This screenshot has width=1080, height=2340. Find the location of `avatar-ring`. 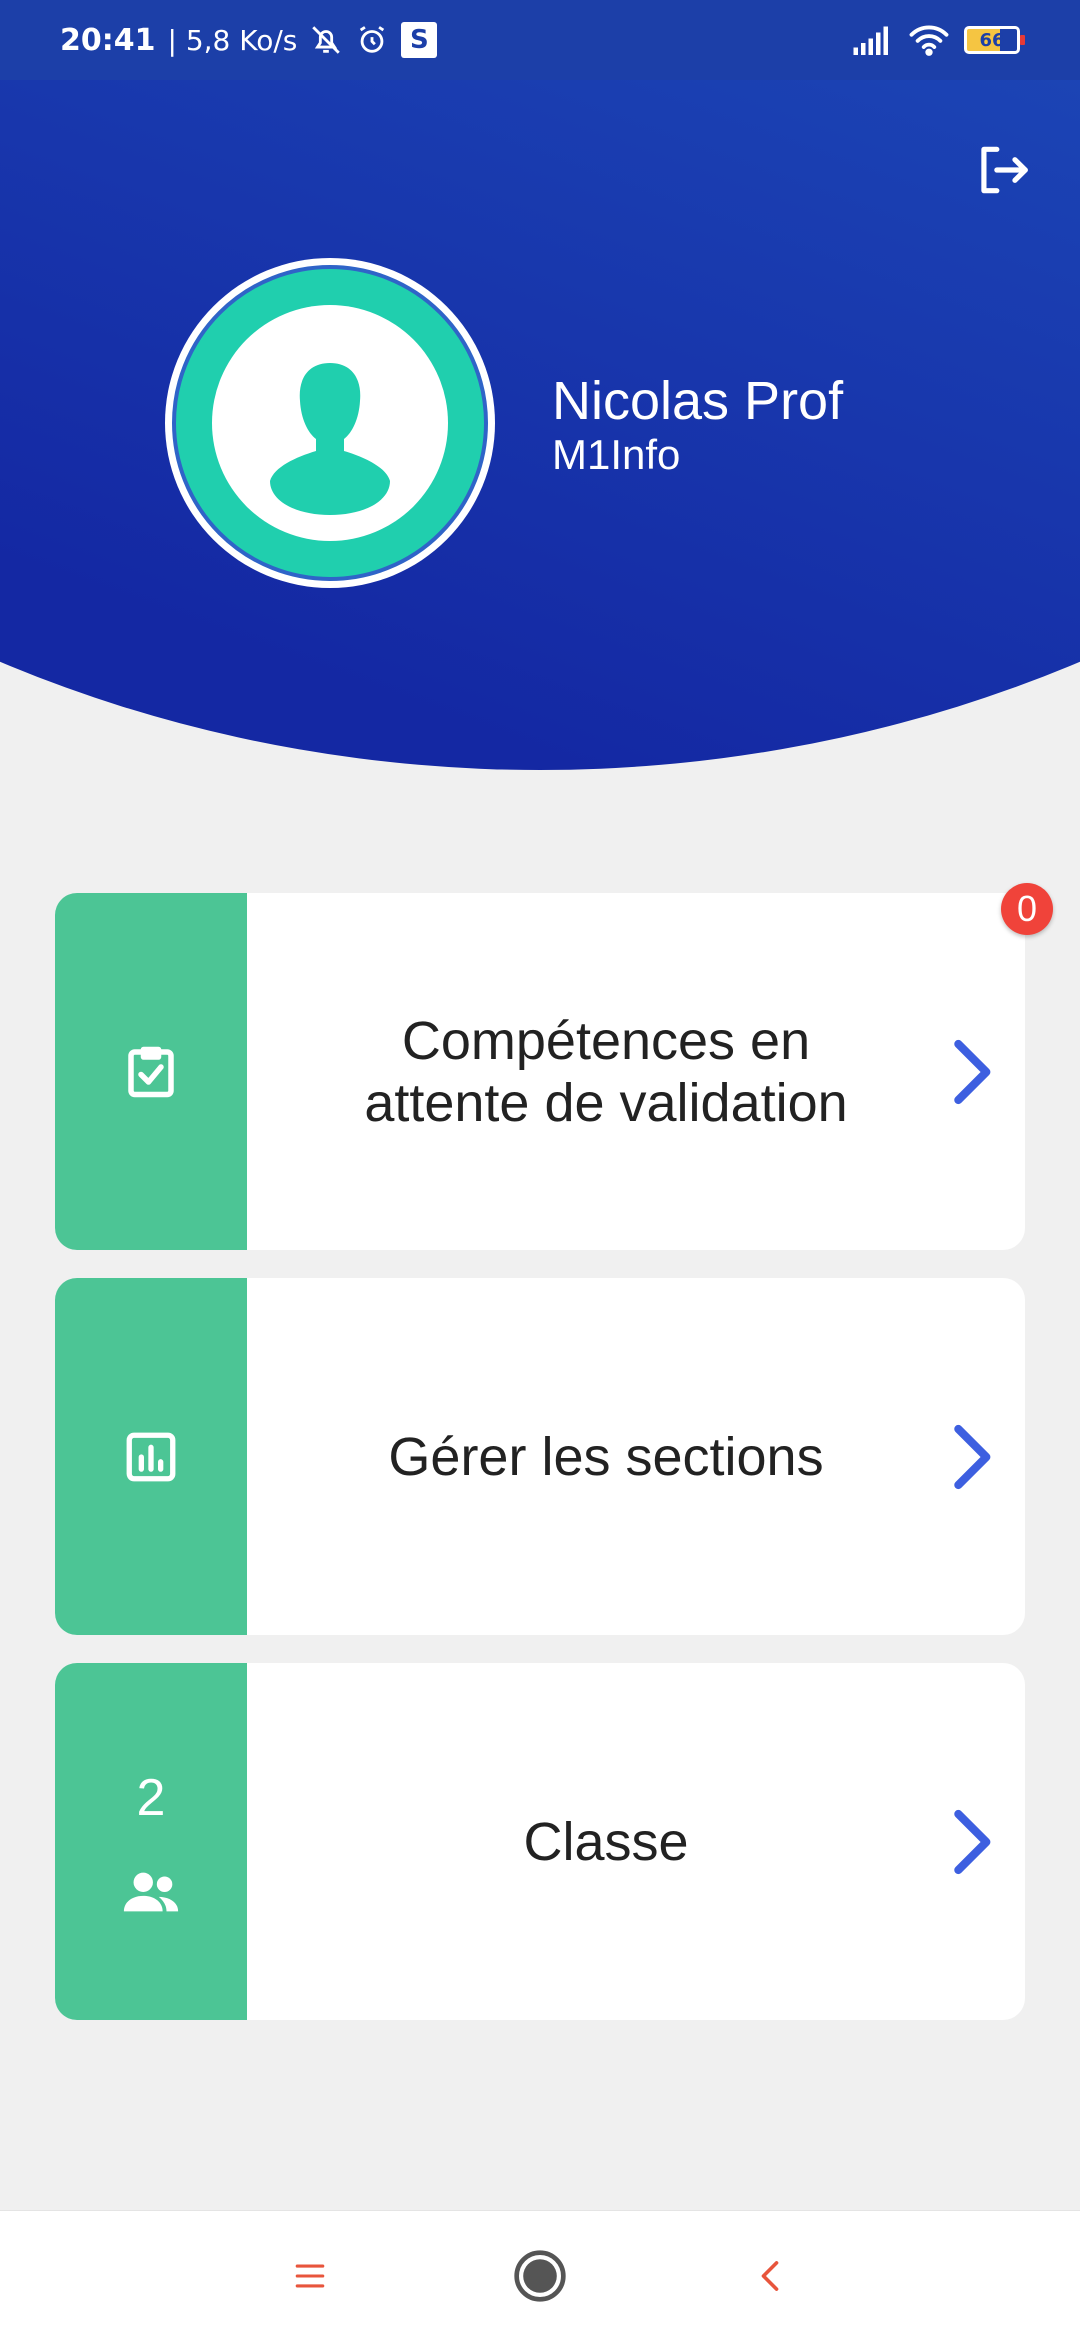

avatar-ring is located at coordinates (330, 423).